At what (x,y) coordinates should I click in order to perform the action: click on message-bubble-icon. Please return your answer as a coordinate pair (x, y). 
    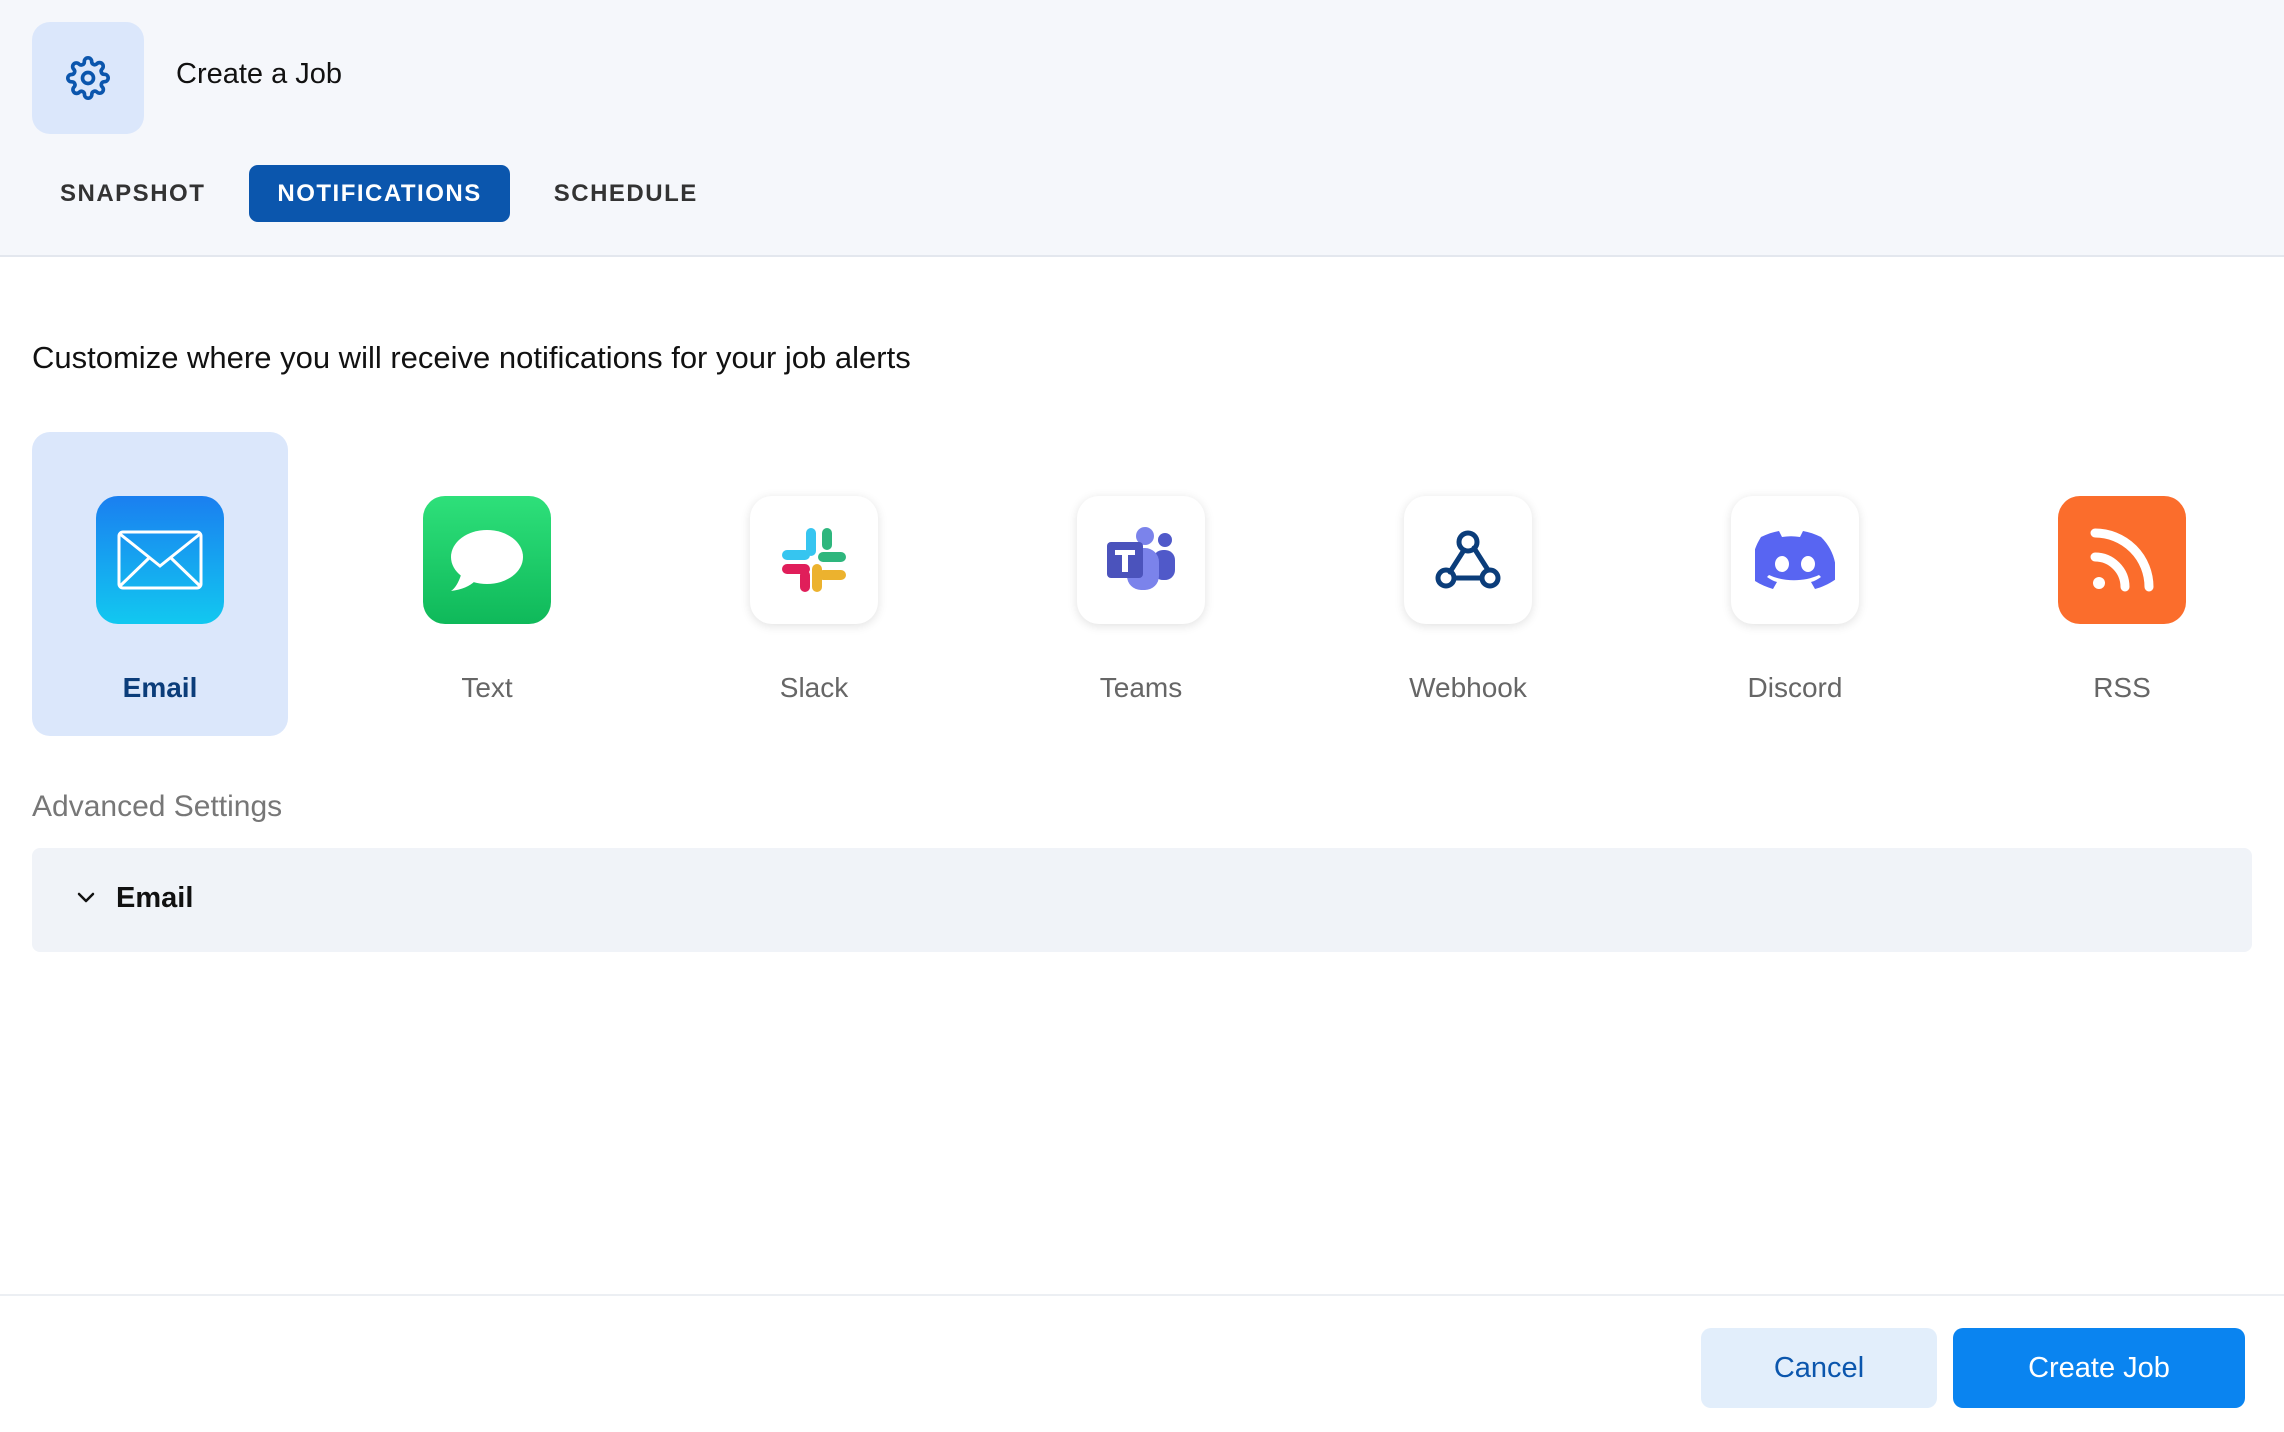
    Looking at the image, I should click on (487, 560).